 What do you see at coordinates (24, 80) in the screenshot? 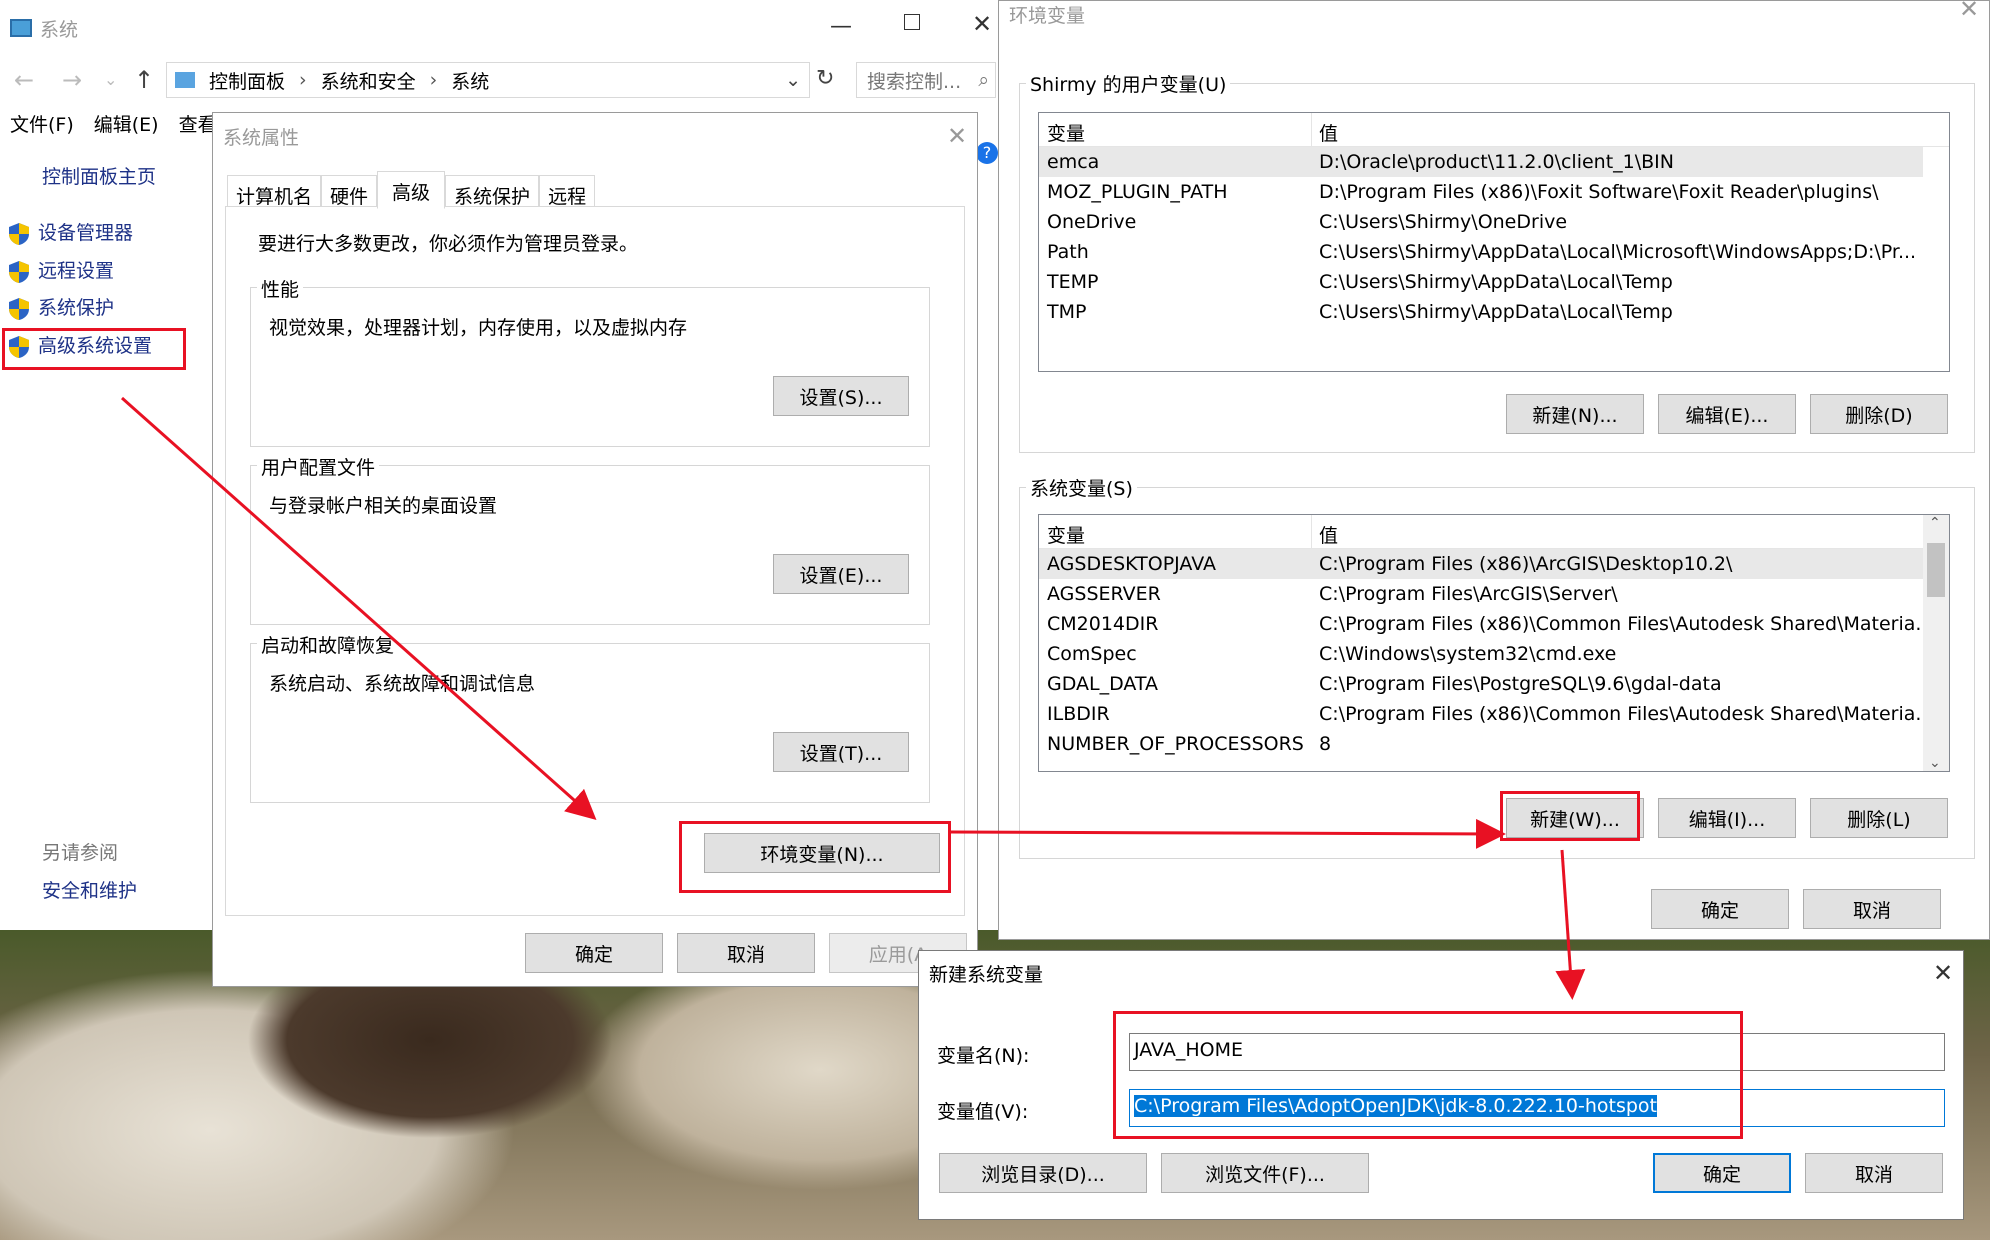
I see `back-arrow-icon: ←` at bounding box center [24, 80].